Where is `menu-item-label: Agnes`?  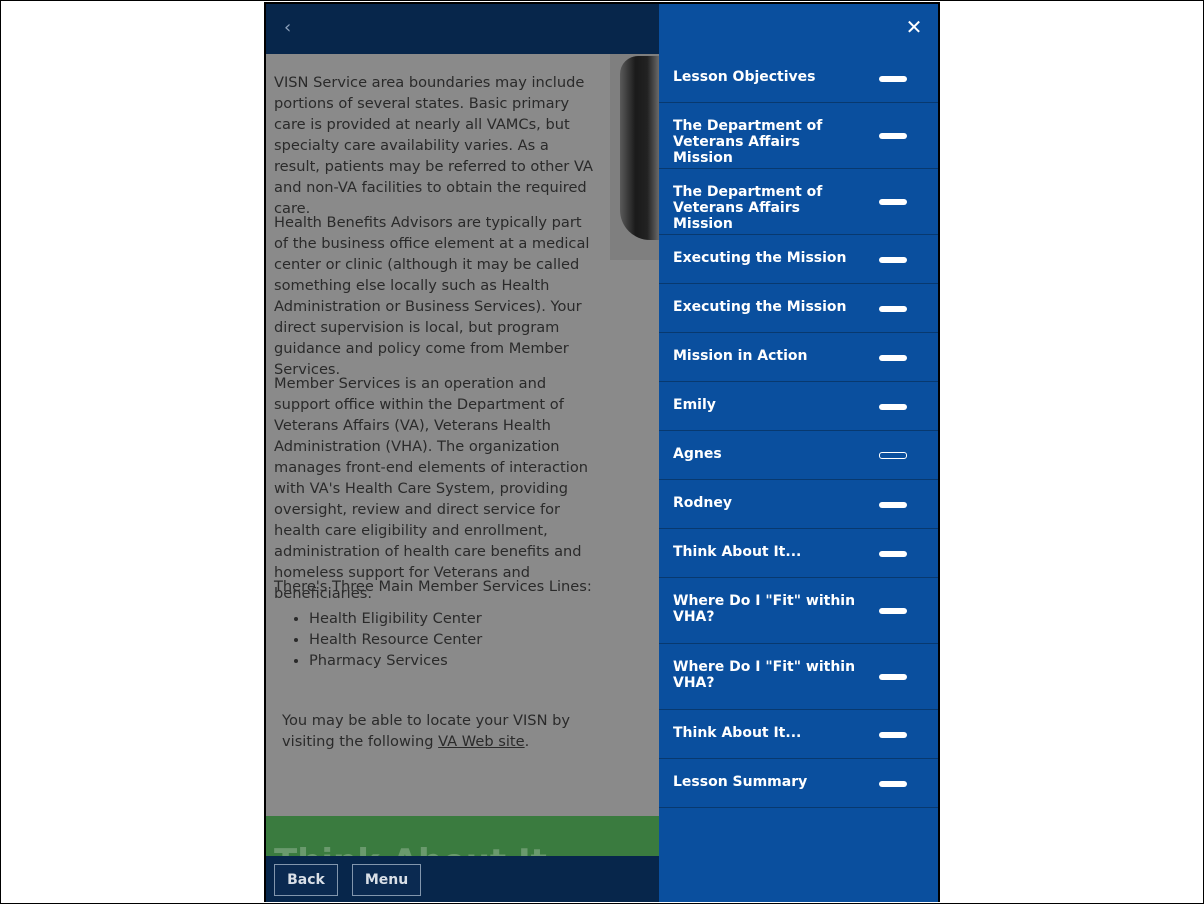
menu-item-label: Agnes is located at coordinates (697, 454).